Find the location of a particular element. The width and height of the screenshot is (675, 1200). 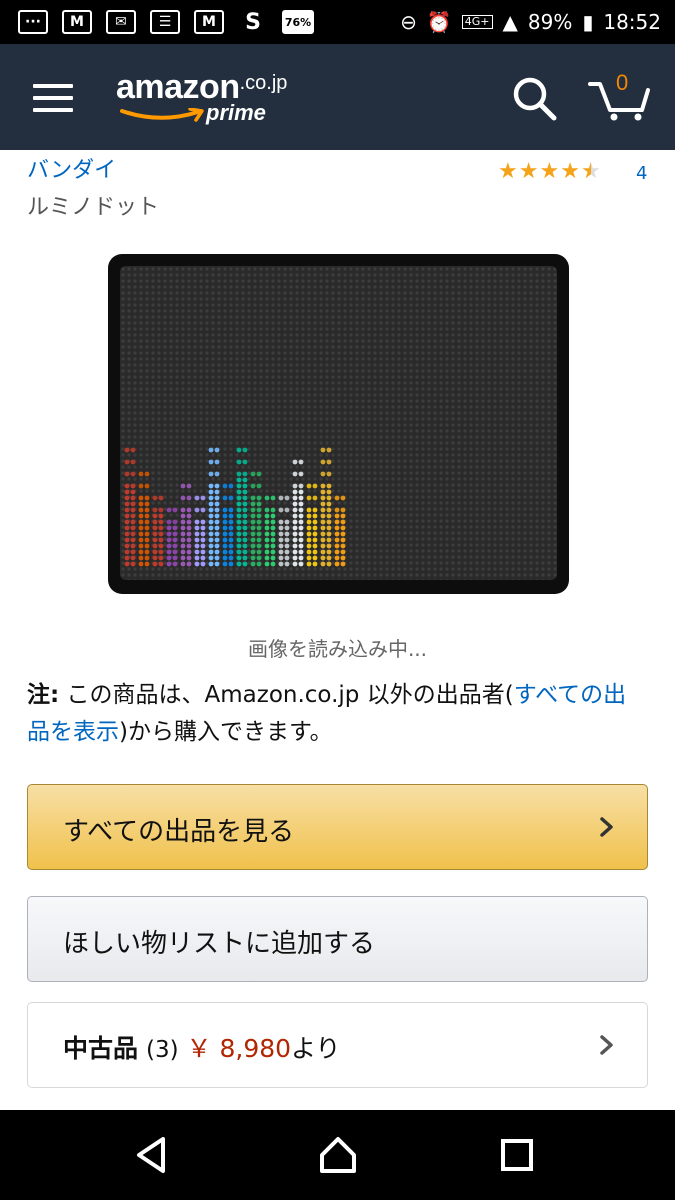

add-to-wishlist-button: ほしい物リストに追加する is located at coordinates (337, 939).